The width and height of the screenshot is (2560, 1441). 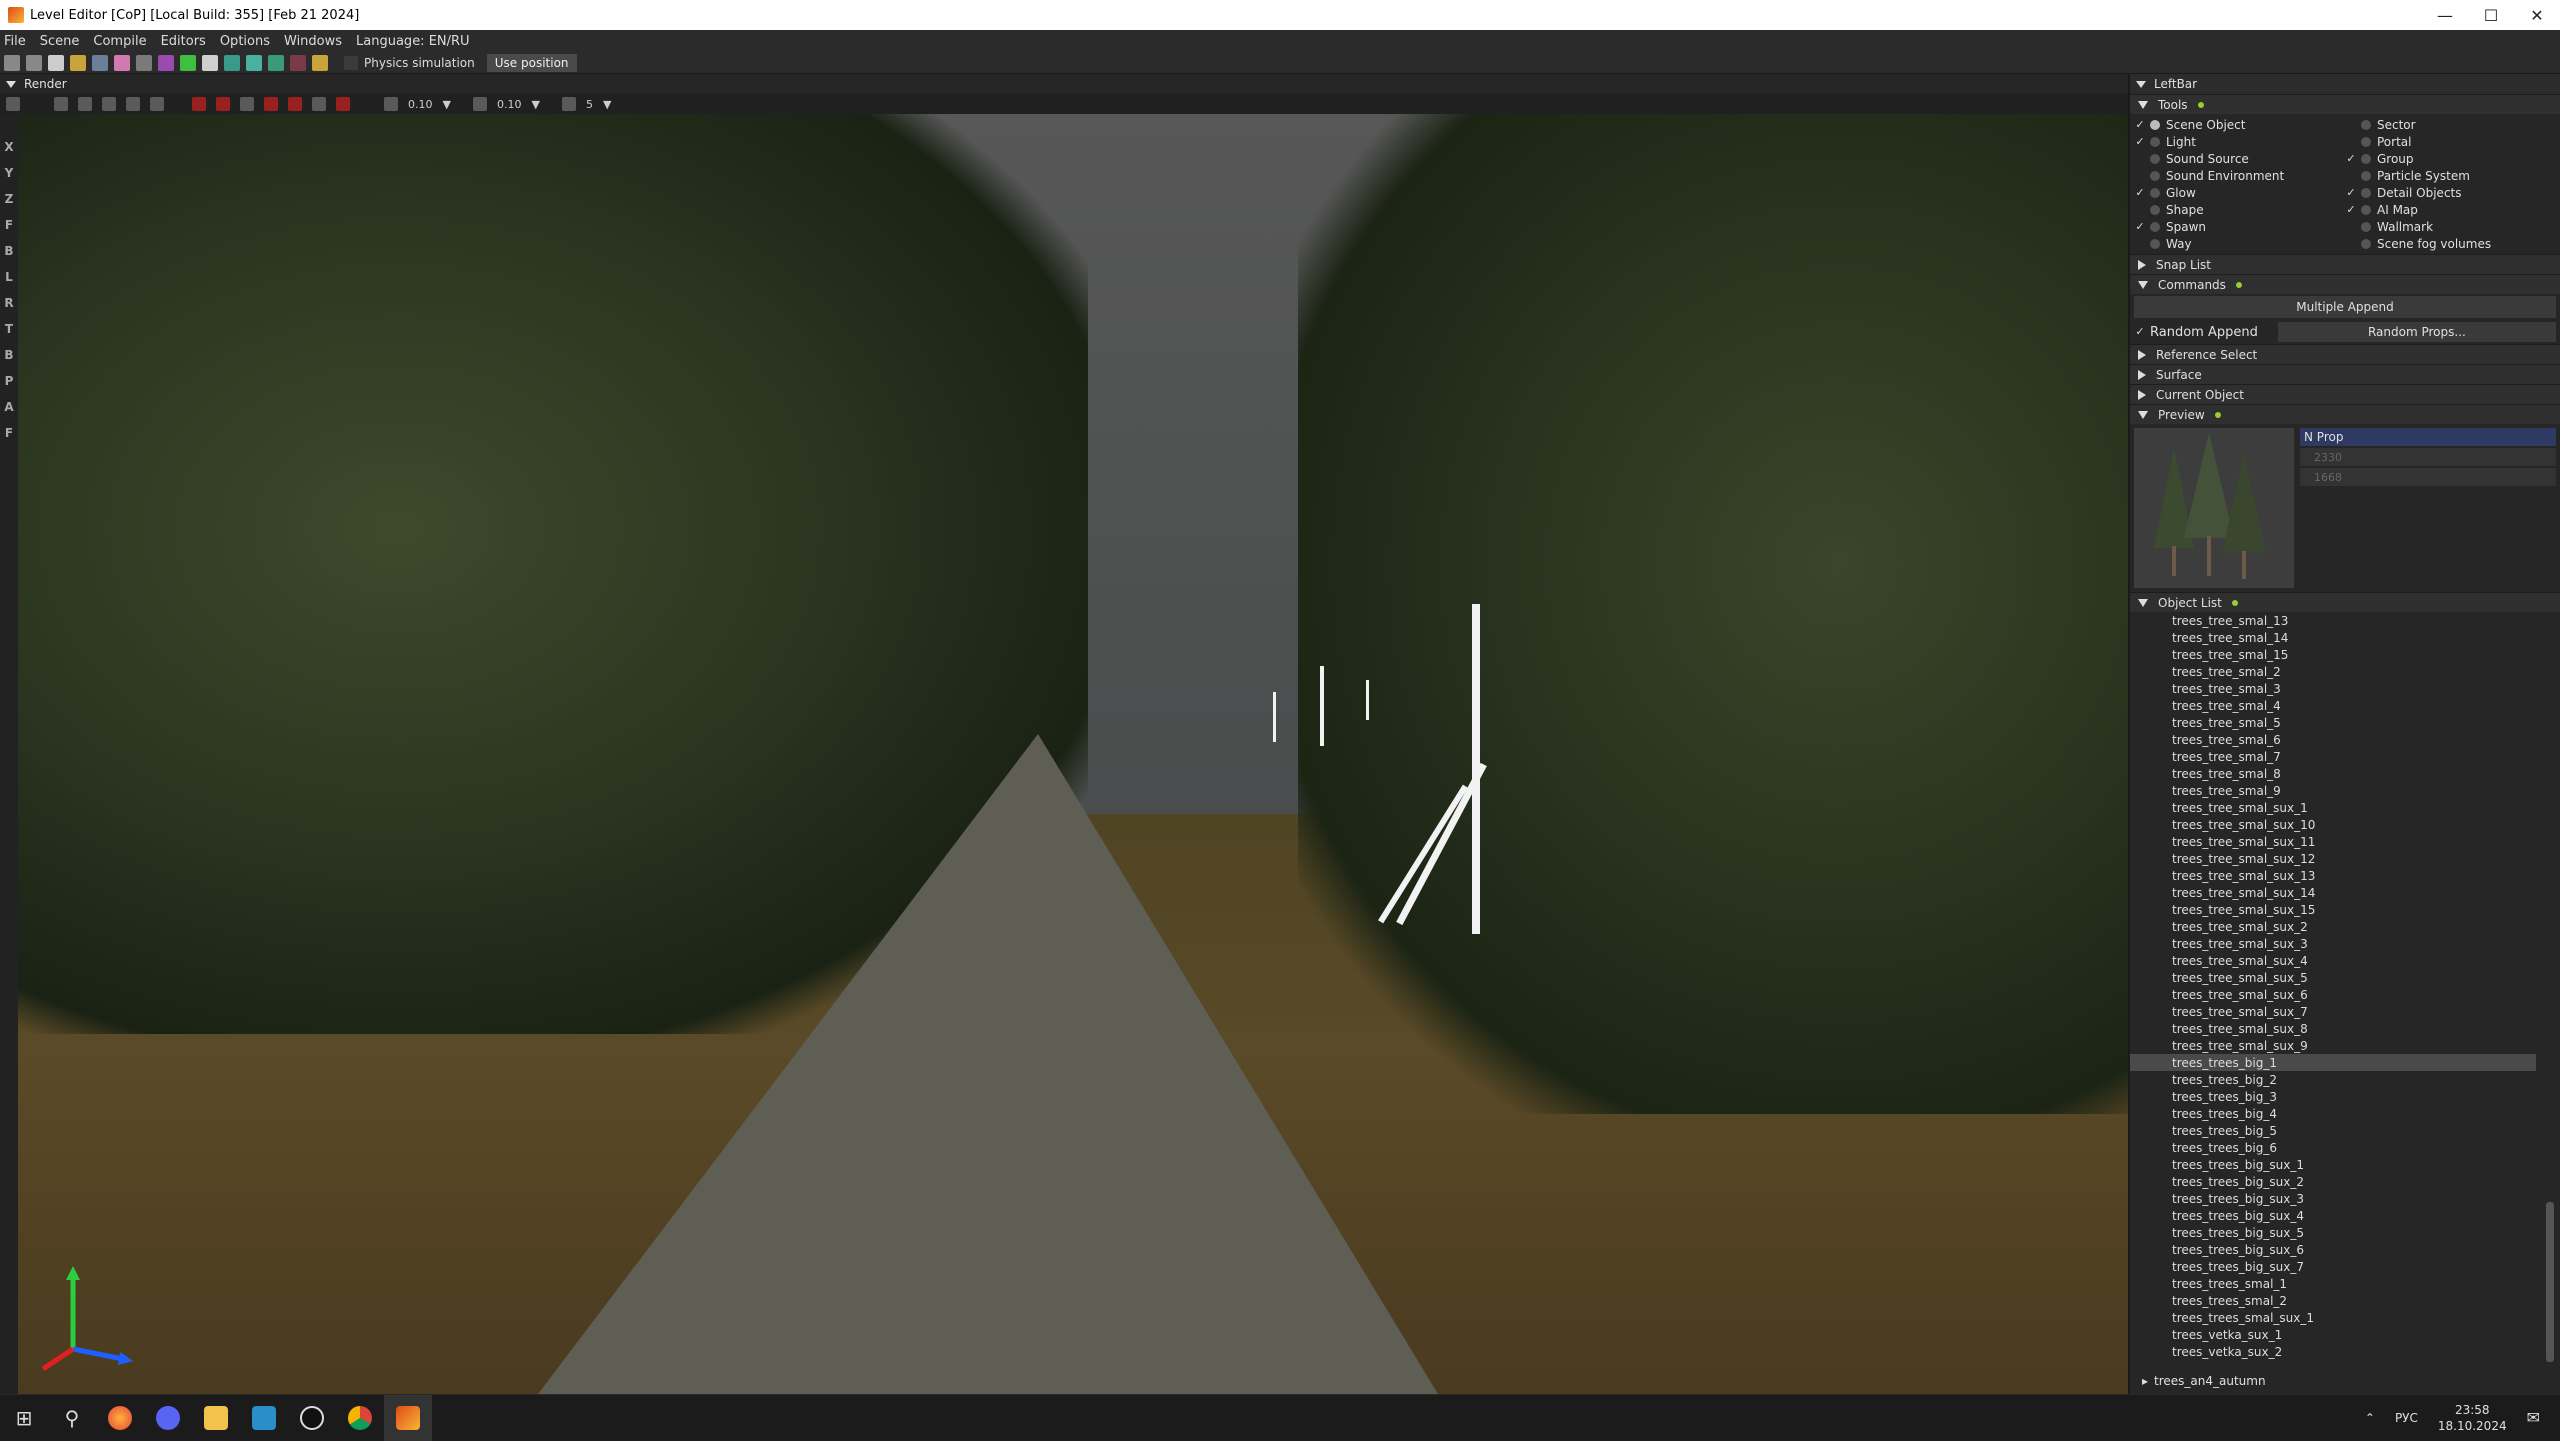 What do you see at coordinates (2345, 1011) in the screenshot?
I see `object-list-item: trees_tree_smal_sux_7` at bounding box center [2345, 1011].